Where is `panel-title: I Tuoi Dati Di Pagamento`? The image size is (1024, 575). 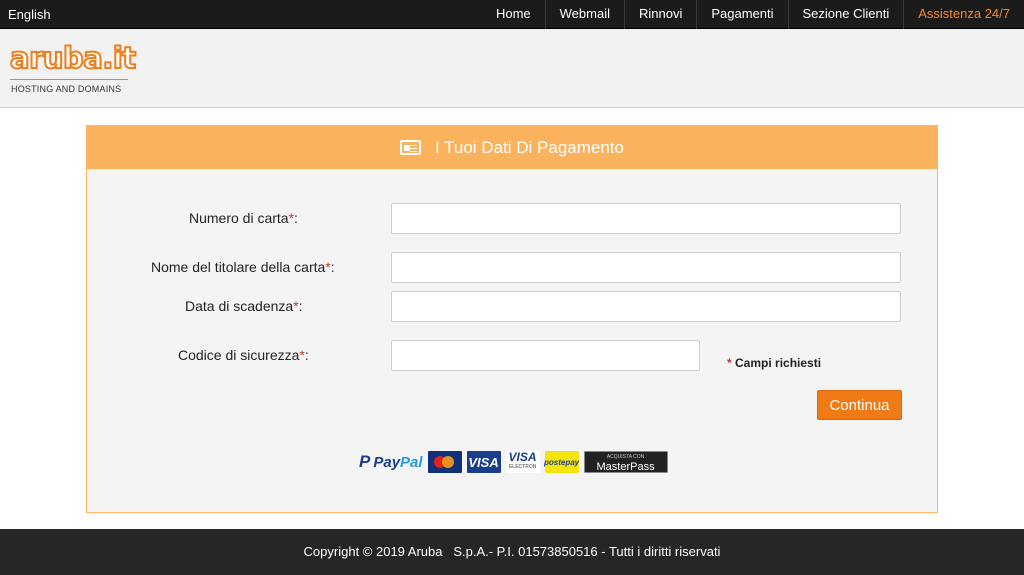 panel-title: I Tuoi Dati Di Pagamento is located at coordinates (529, 147).